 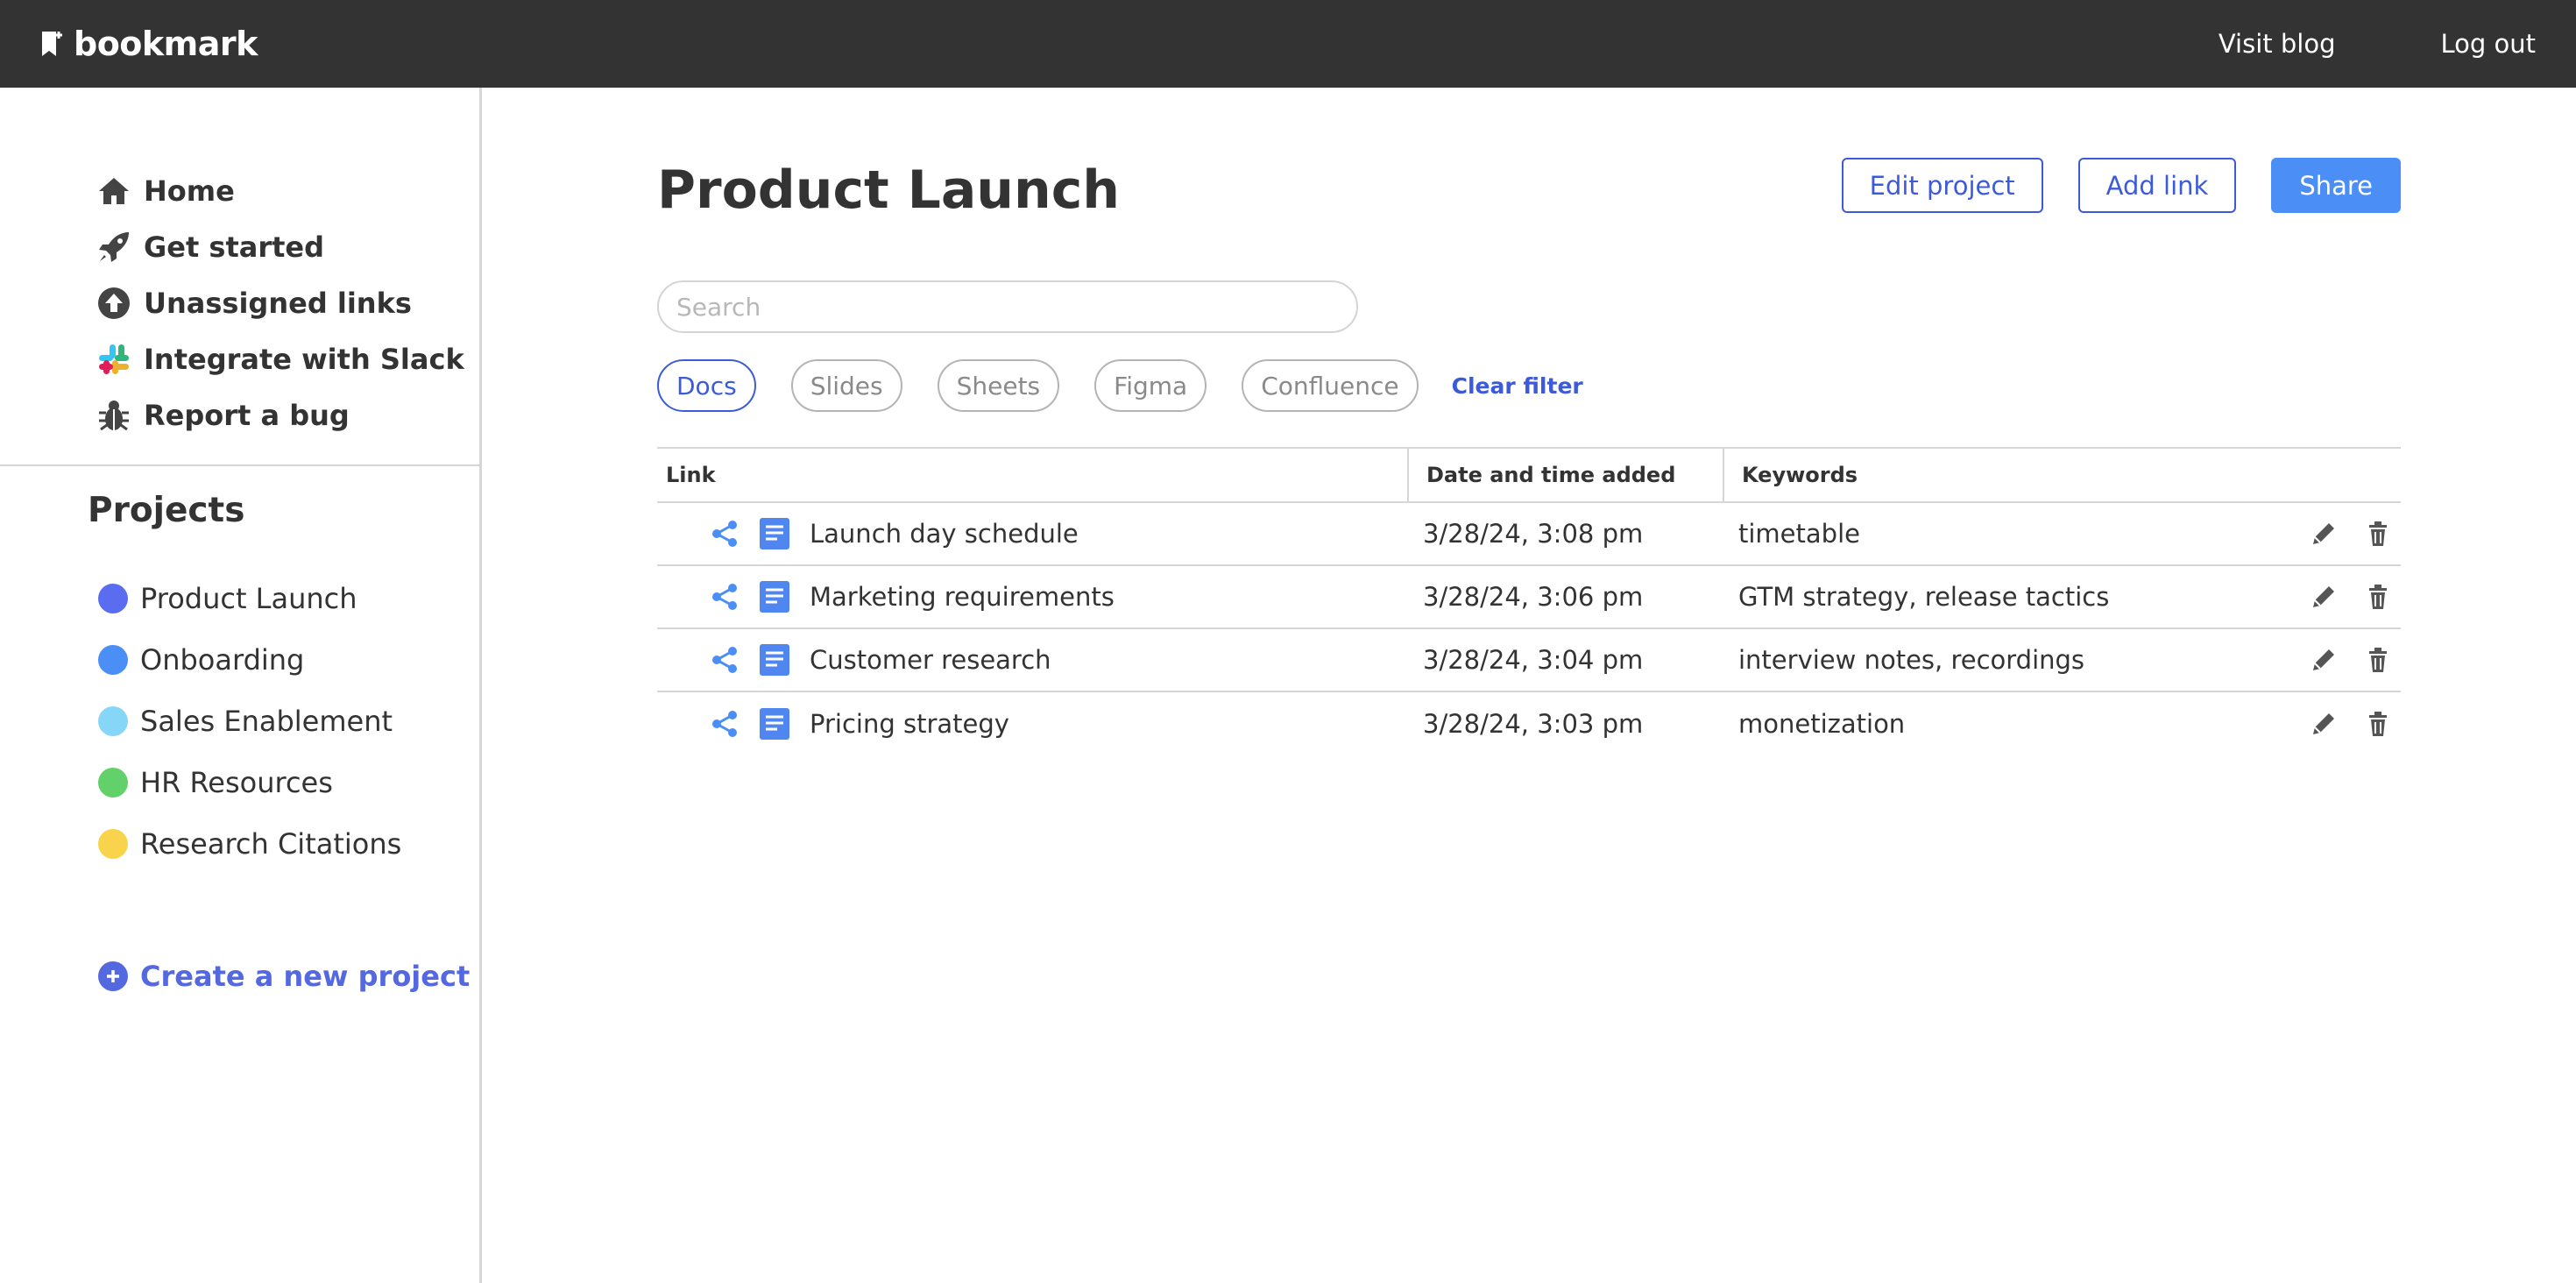 I want to click on add-link-button: Add link, so click(x=2157, y=185).